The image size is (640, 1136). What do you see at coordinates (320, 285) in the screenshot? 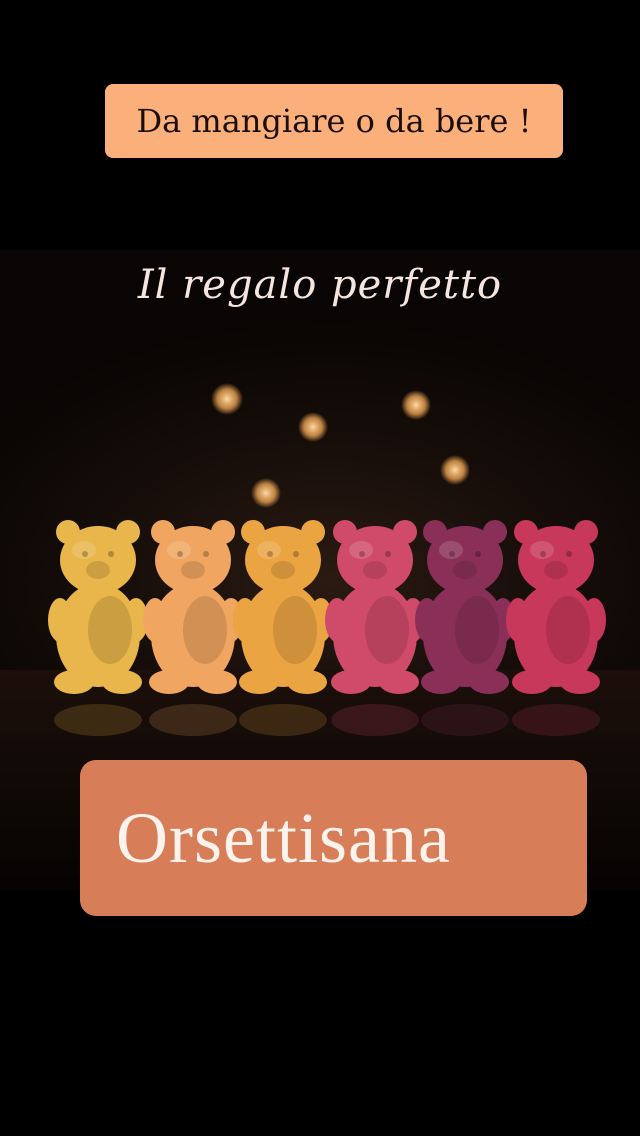
I see `subtitle: Il regalo perfetto` at bounding box center [320, 285].